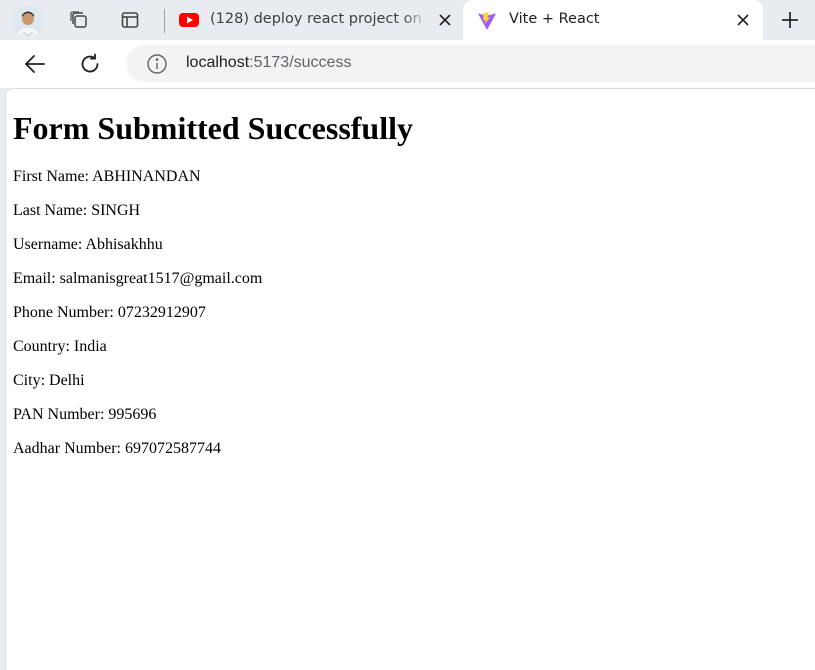  Describe the element at coordinates (189, 20) in the screenshot. I see `youtube-icon` at that location.